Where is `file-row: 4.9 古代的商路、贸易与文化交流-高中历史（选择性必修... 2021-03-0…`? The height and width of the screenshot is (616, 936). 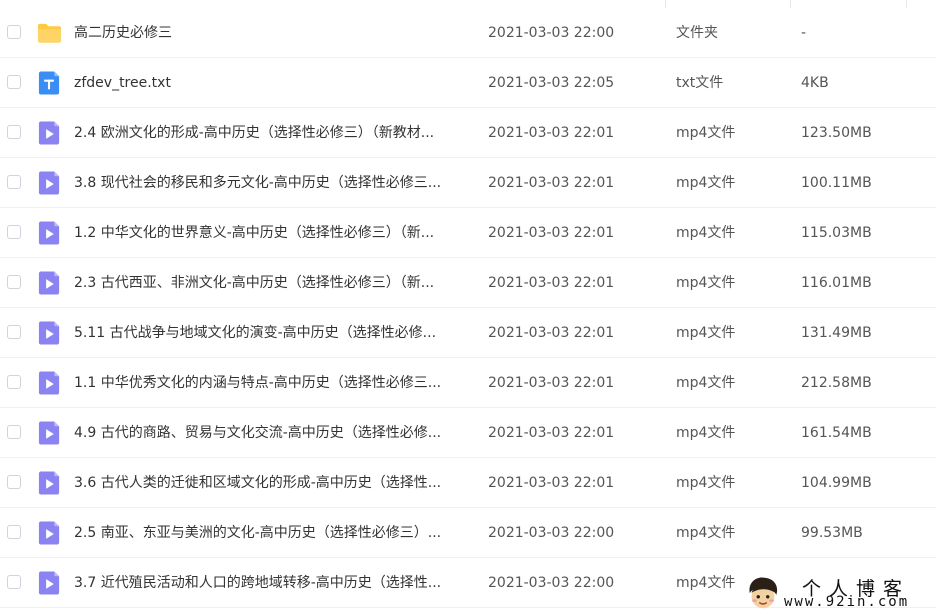 file-row: 4.9 古代的商路、贸易与文化交流-高中历史（选择性必修... 2021-03-0… is located at coordinates (468, 433).